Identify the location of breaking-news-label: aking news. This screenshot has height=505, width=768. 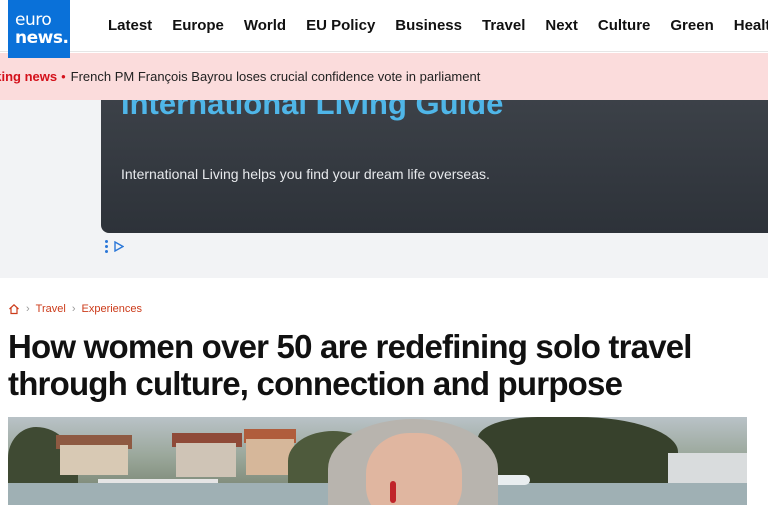
(29, 76).